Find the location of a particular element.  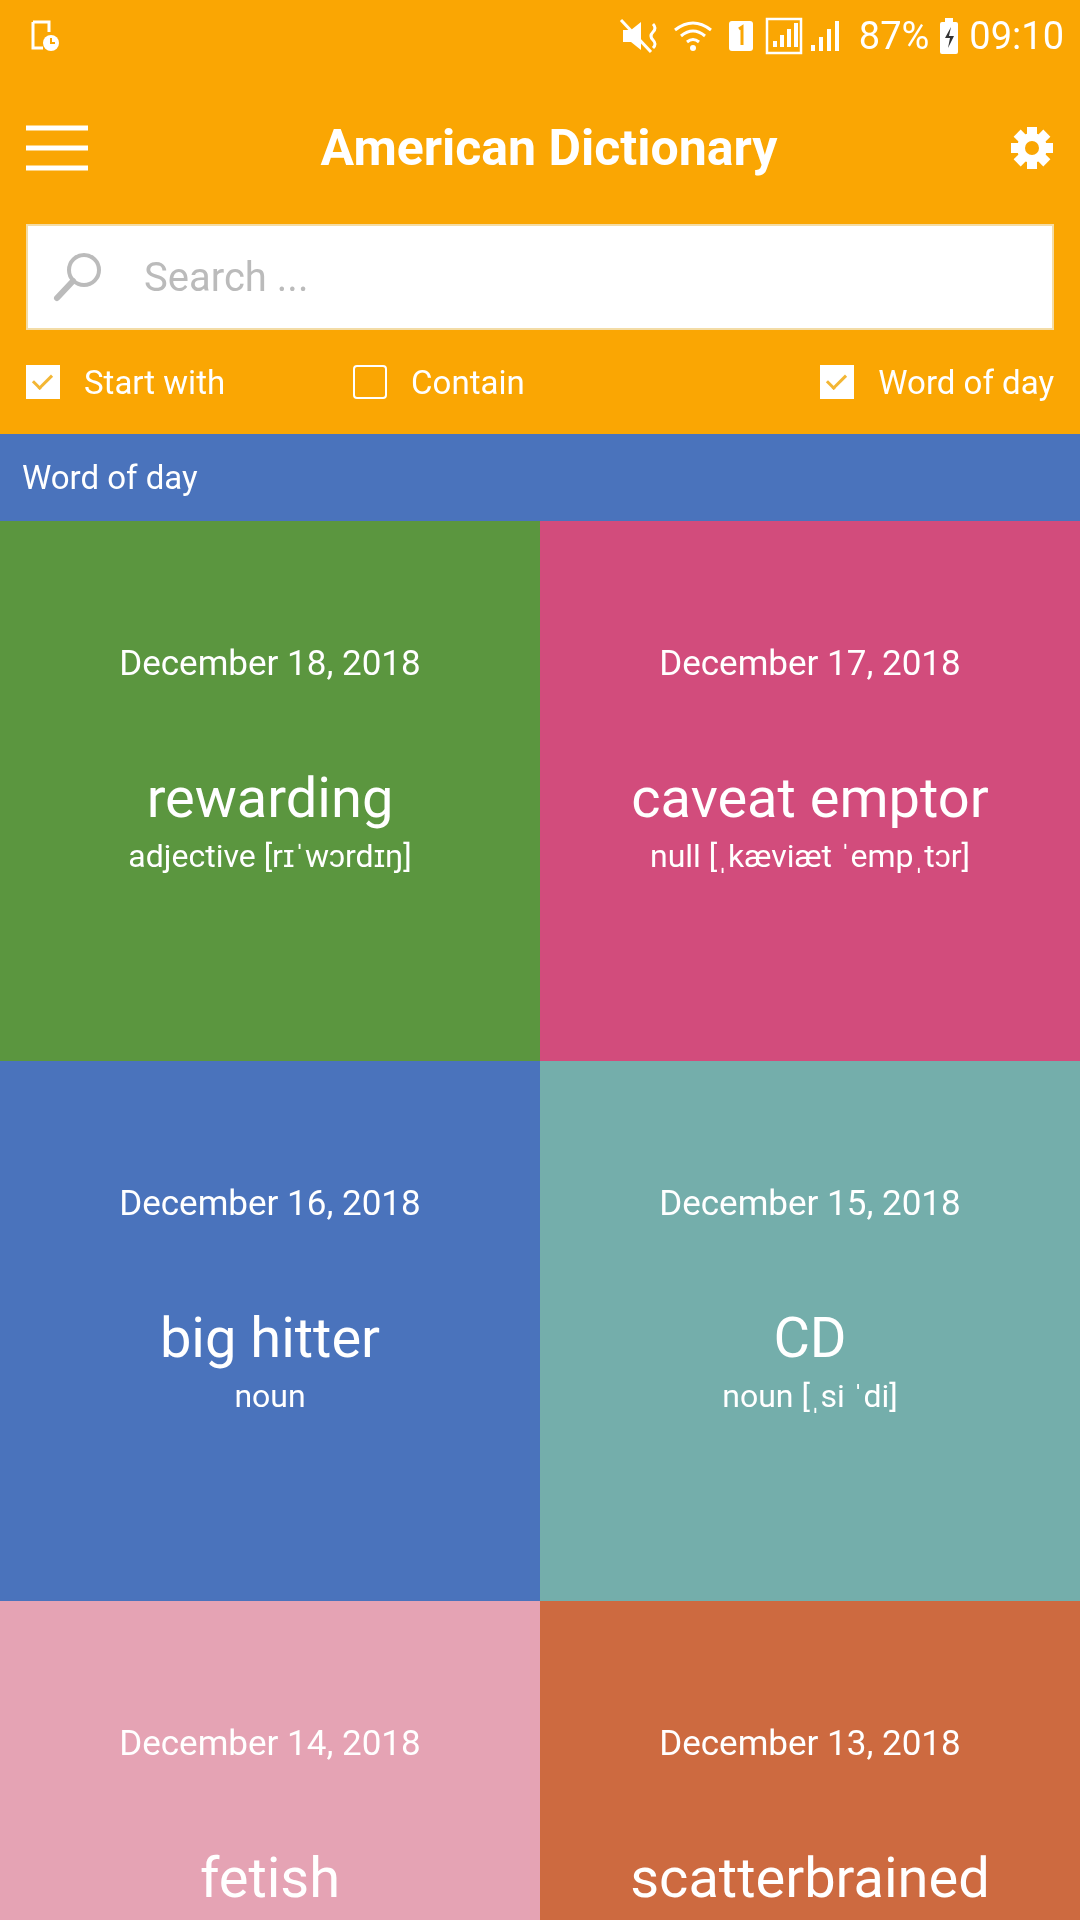

sim-icon is located at coordinates (740, 36).